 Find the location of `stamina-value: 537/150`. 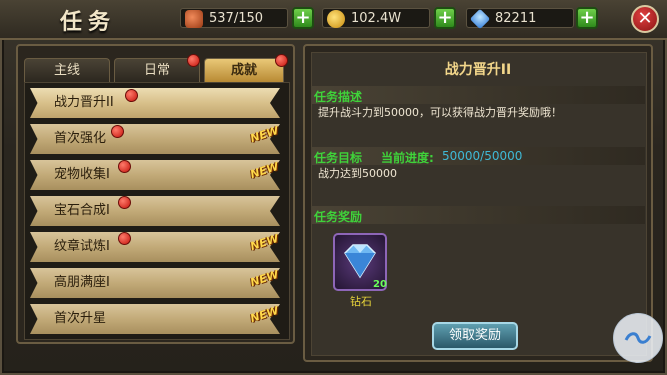

stamina-value: 537/150 is located at coordinates (236, 18).